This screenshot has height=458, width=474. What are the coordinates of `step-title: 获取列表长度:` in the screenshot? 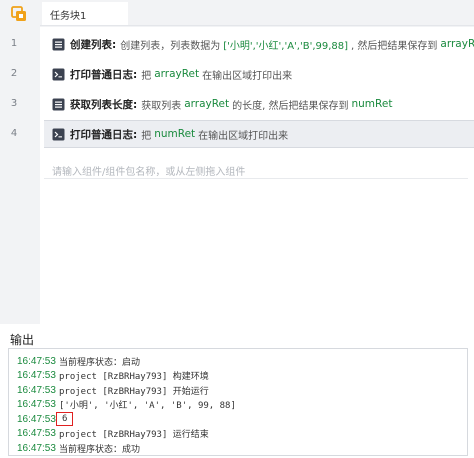 It's located at (104, 104).